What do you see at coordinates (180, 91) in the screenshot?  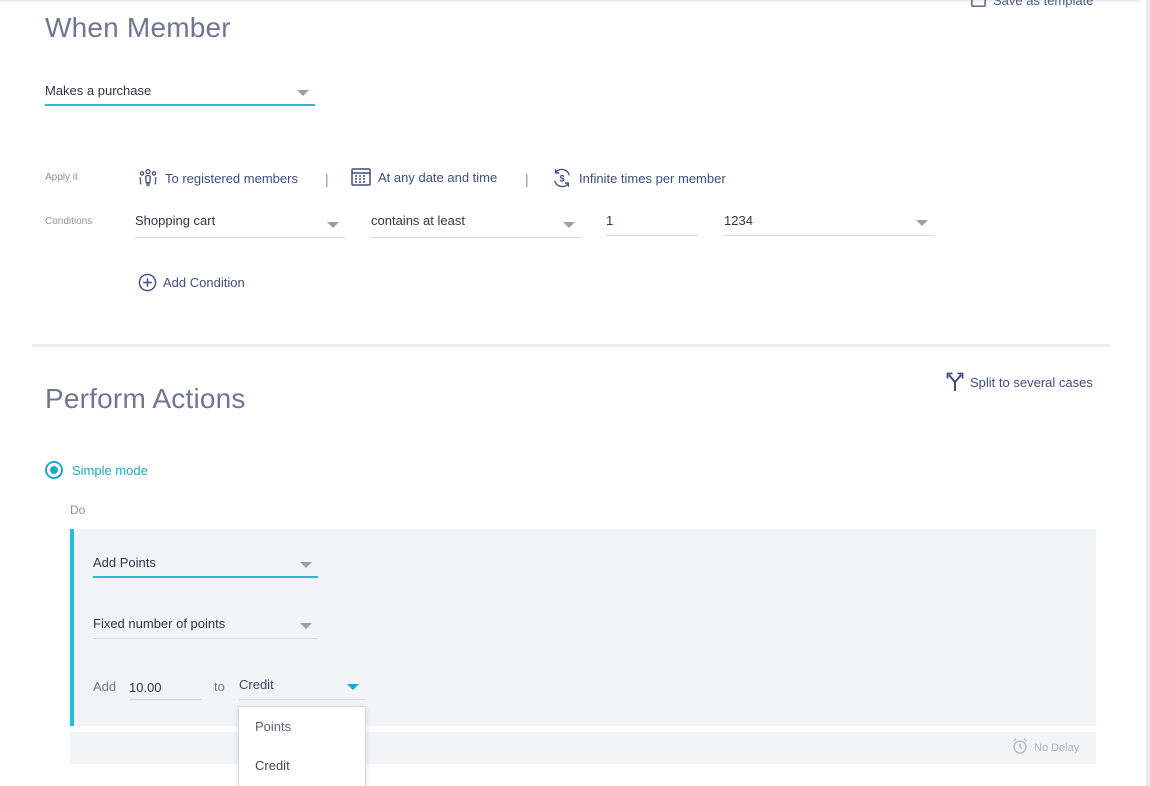 I see `trigger-select: Makes a purchase` at bounding box center [180, 91].